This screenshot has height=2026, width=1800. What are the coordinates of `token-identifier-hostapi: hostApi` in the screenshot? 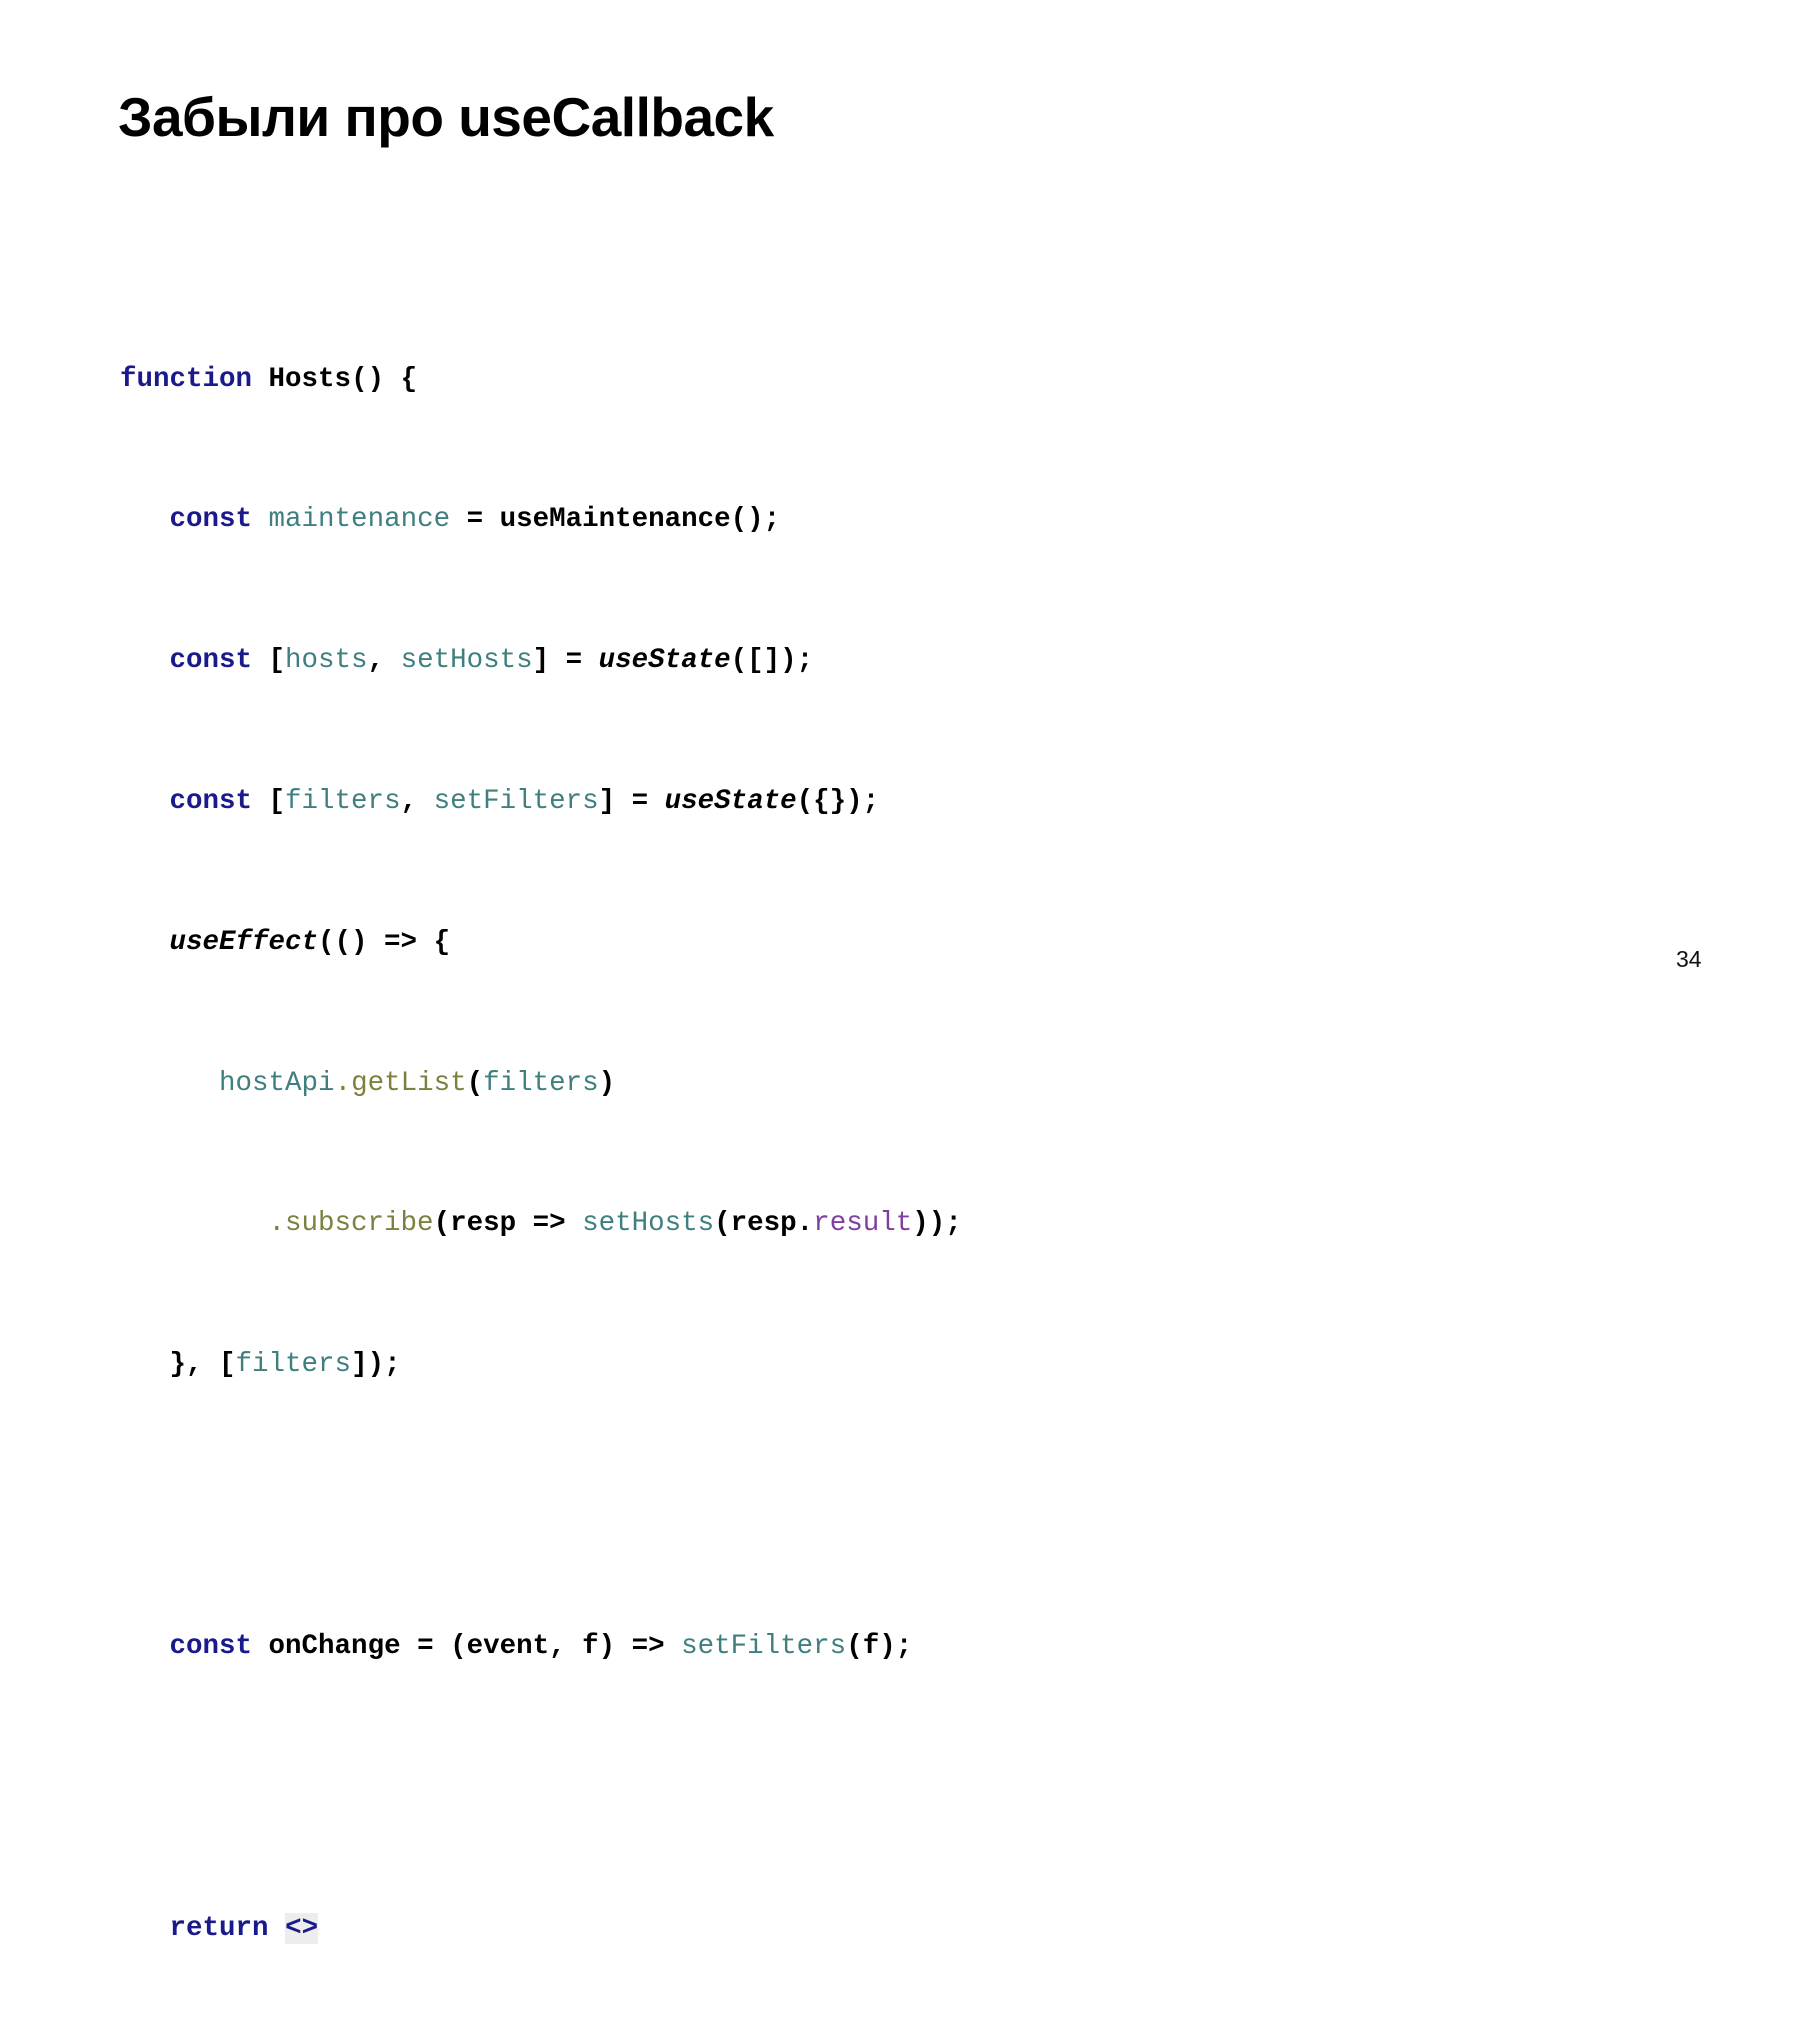 It's located at (277, 1083).